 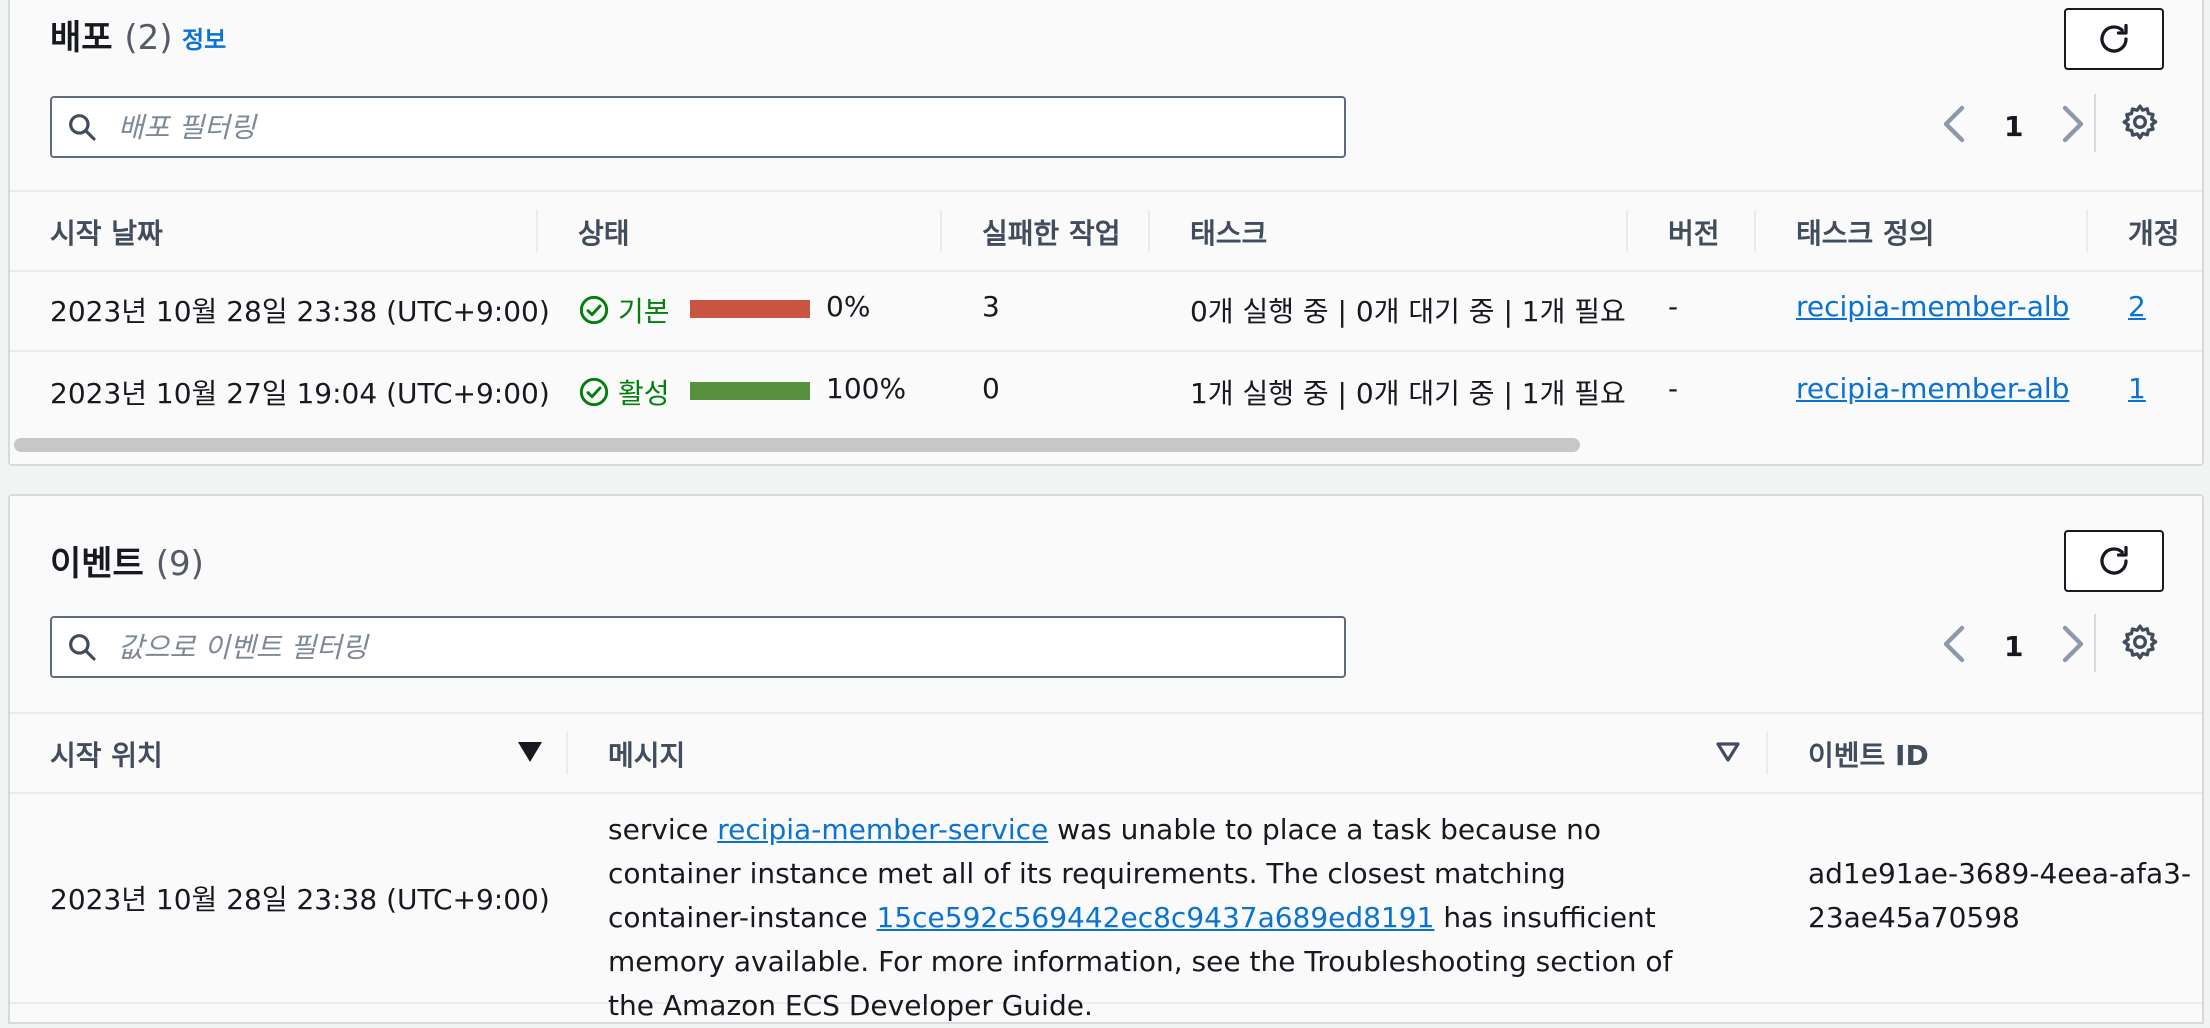 I want to click on events-table-header: 시작 위치 메시지 이벤트 ID, so click(x=1106, y=753).